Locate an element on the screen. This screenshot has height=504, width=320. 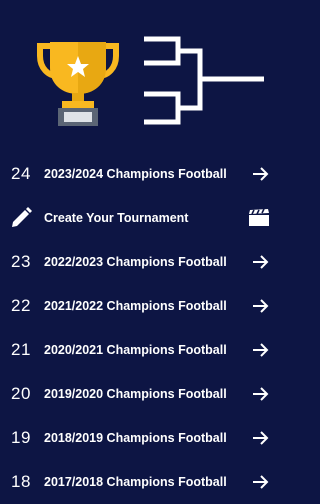
menu-item-label: 2018/2019 Champions Football is located at coordinates (135, 438).